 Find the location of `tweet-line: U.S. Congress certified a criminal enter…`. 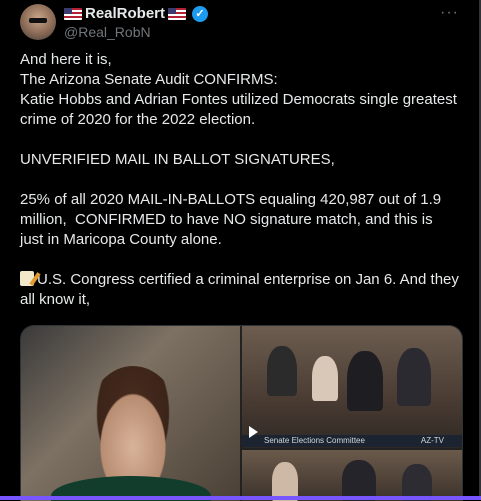

tweet-line: U.S. Congress certified a criminal enter… is located at coordinates (242, 289).